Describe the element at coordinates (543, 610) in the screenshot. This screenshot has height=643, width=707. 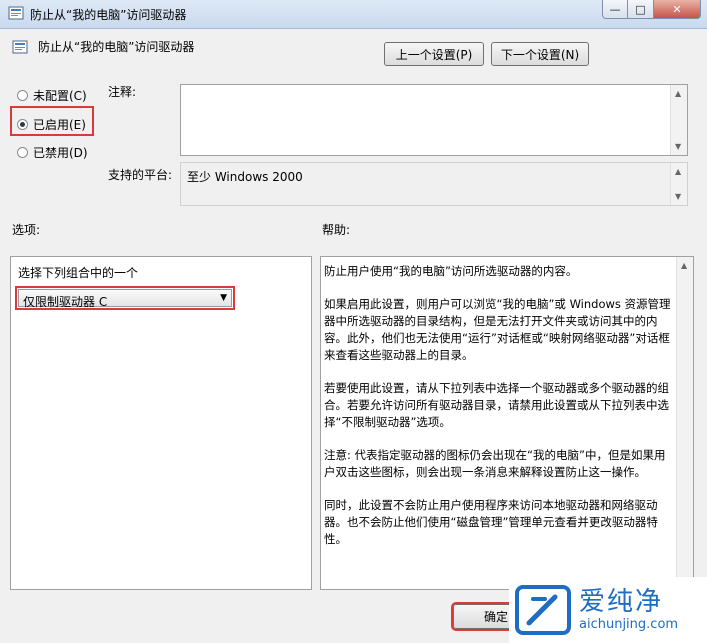
I see `watermark-logo-icon` at that location.